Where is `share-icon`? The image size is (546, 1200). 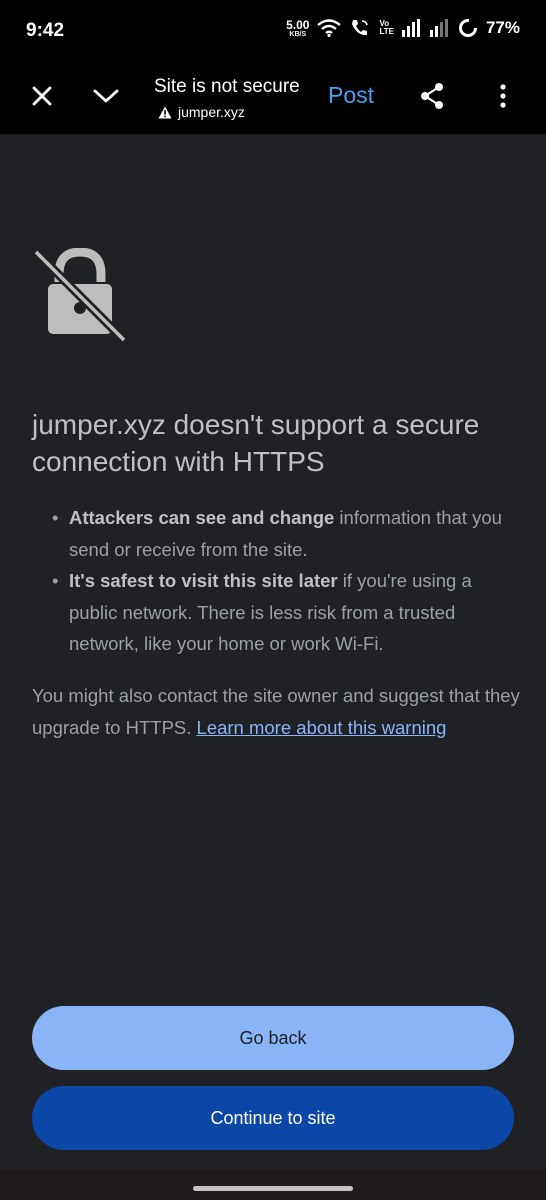 share-icon is located at coordinates (432, 96).